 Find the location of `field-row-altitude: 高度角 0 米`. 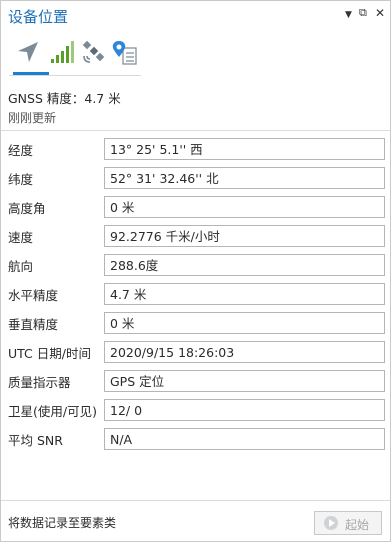

field-row-altitude: 高度角 0 米 is located at coordinates (195, 208).